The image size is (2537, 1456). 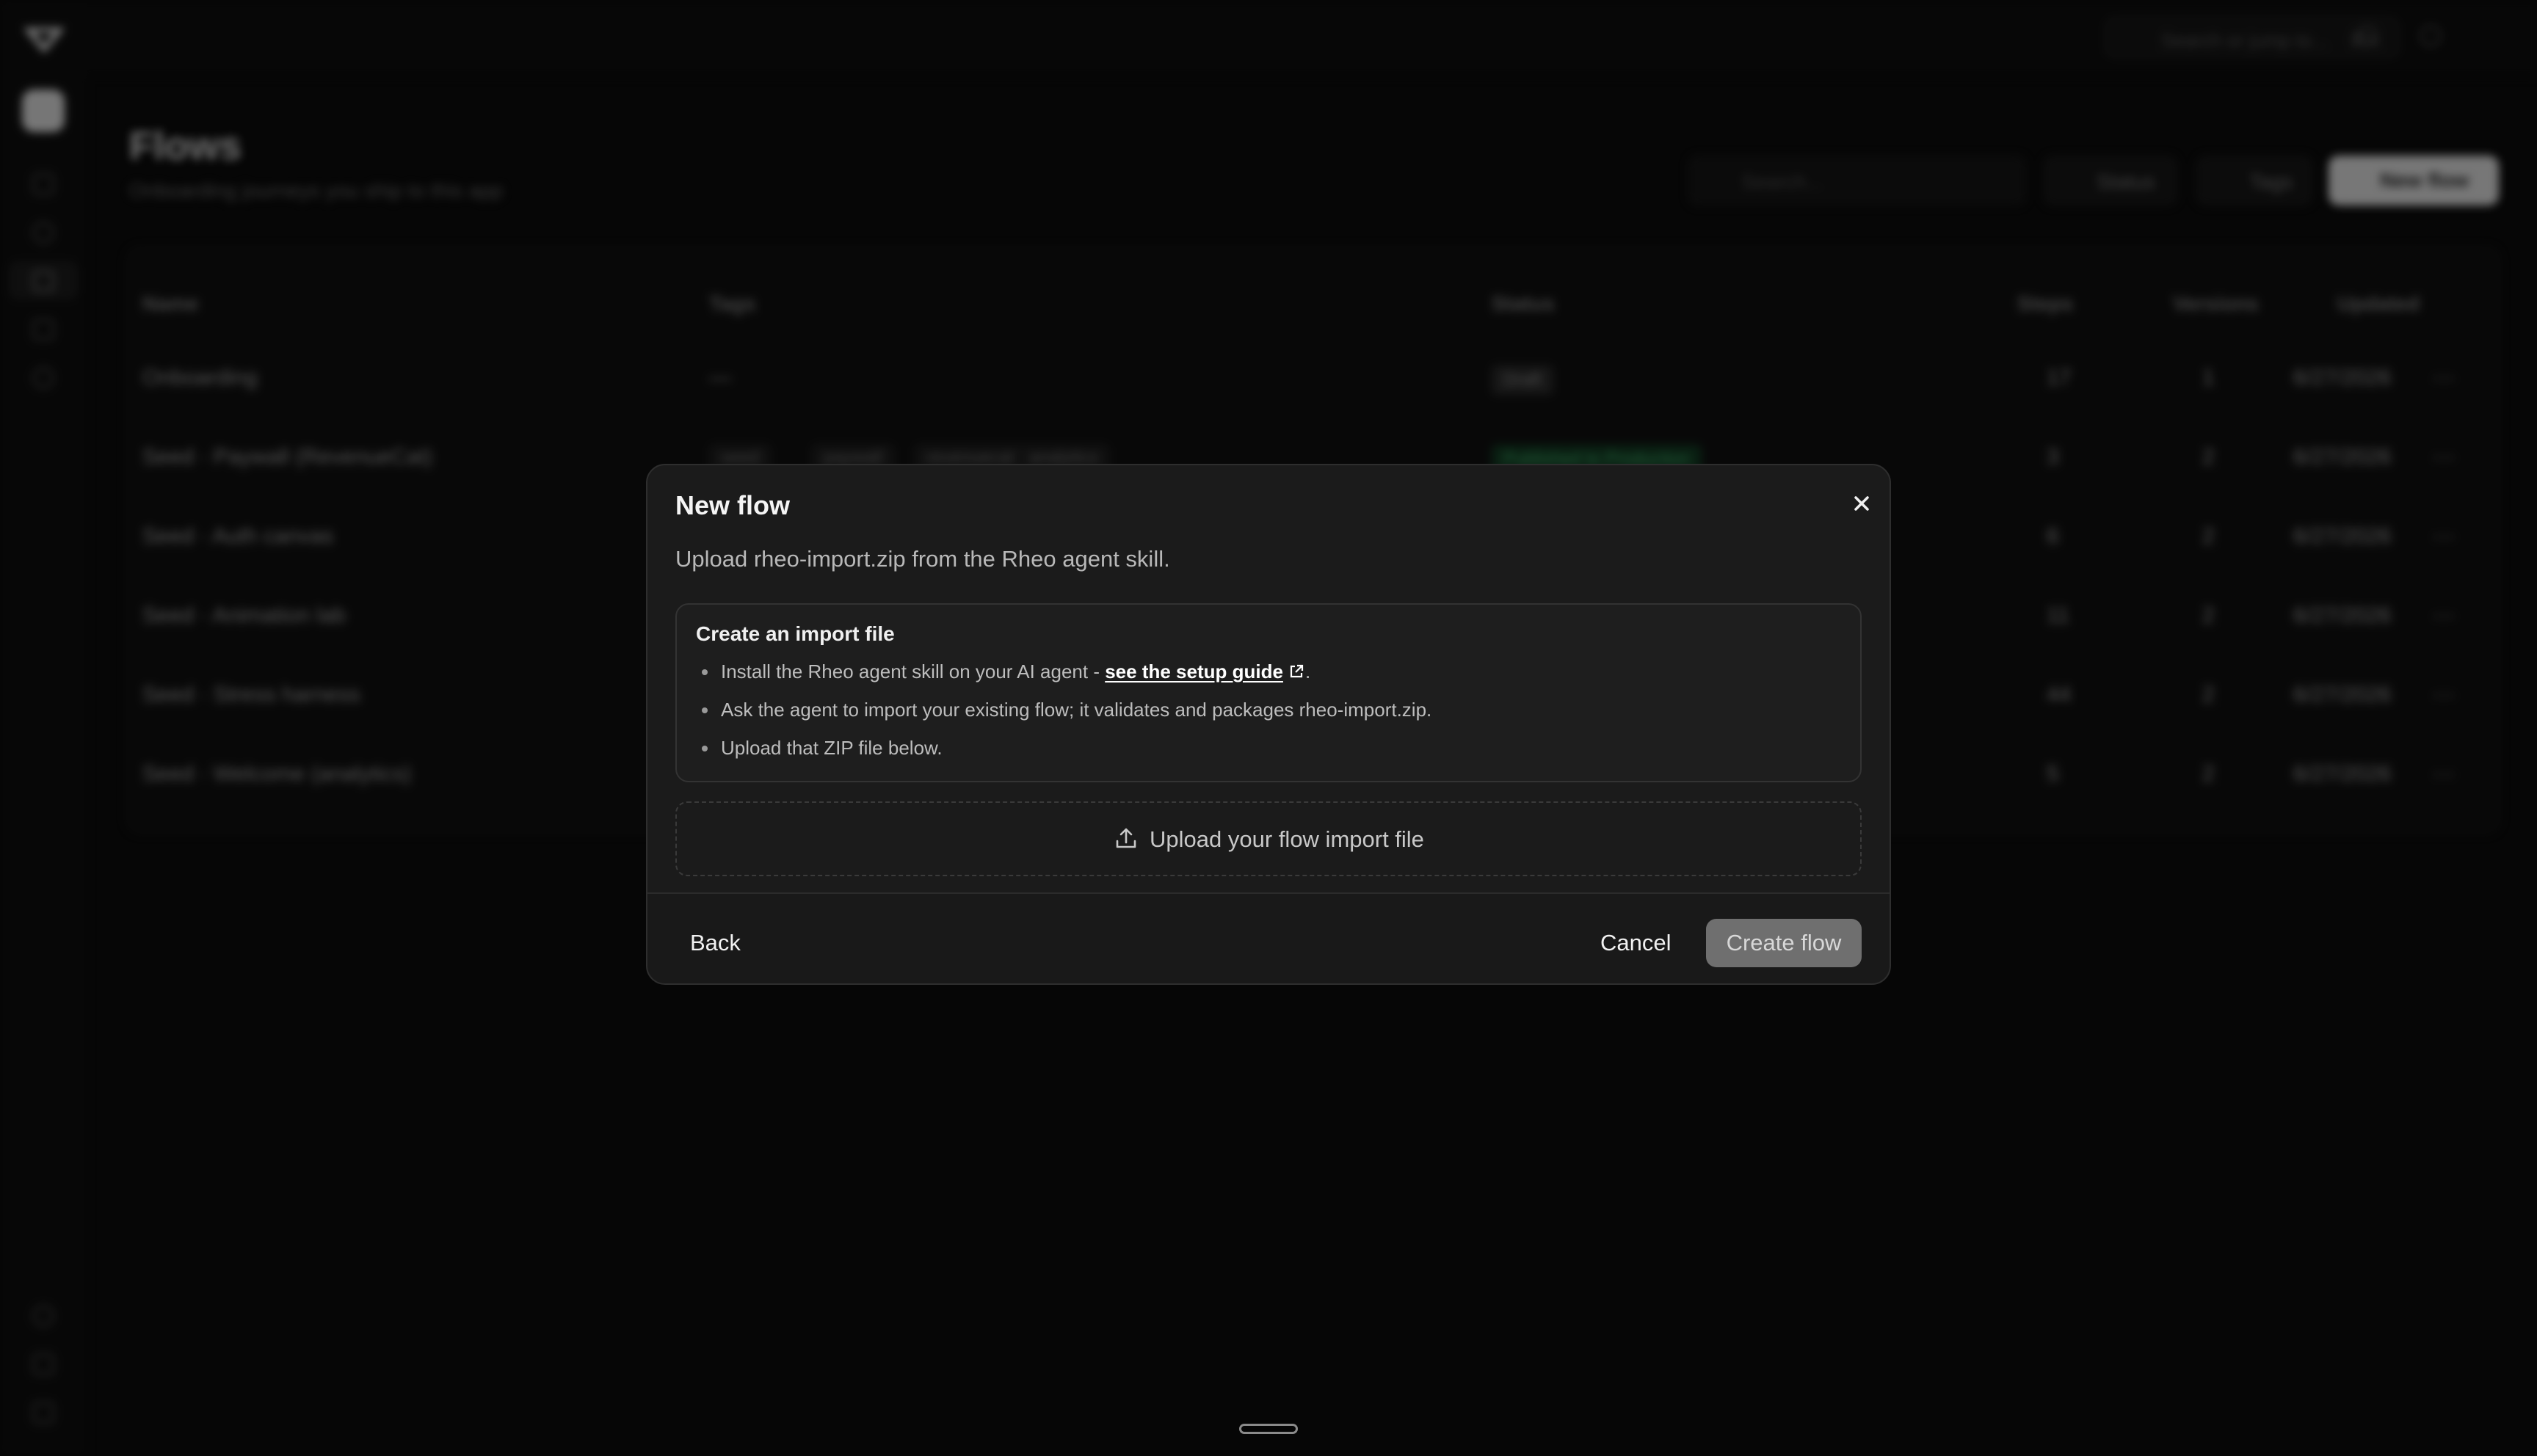 What do you see at coordinates (733, 505) in the screenshot?
I see `dialog-title: New flow` at bounding box center [733, 505].